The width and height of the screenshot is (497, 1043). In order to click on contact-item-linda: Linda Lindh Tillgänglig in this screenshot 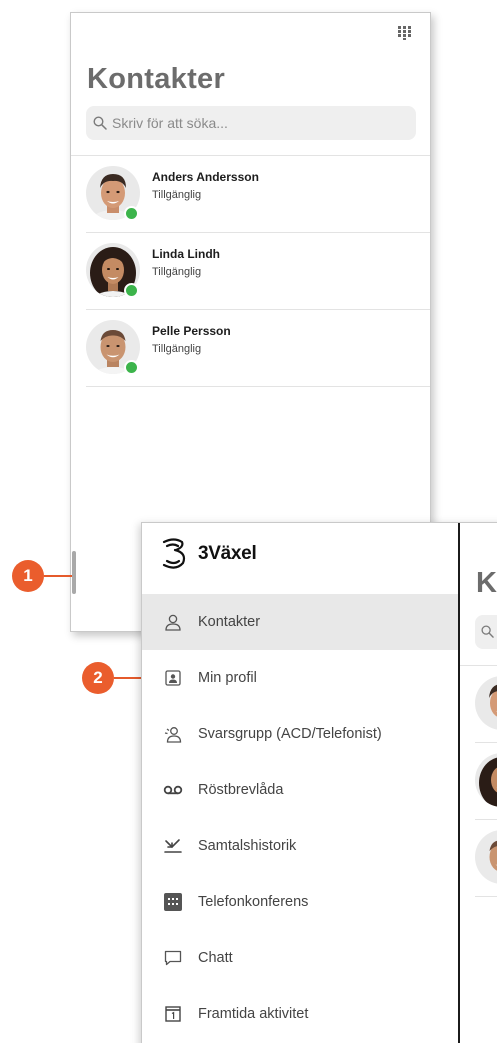, I will do `click(250, 271)`.